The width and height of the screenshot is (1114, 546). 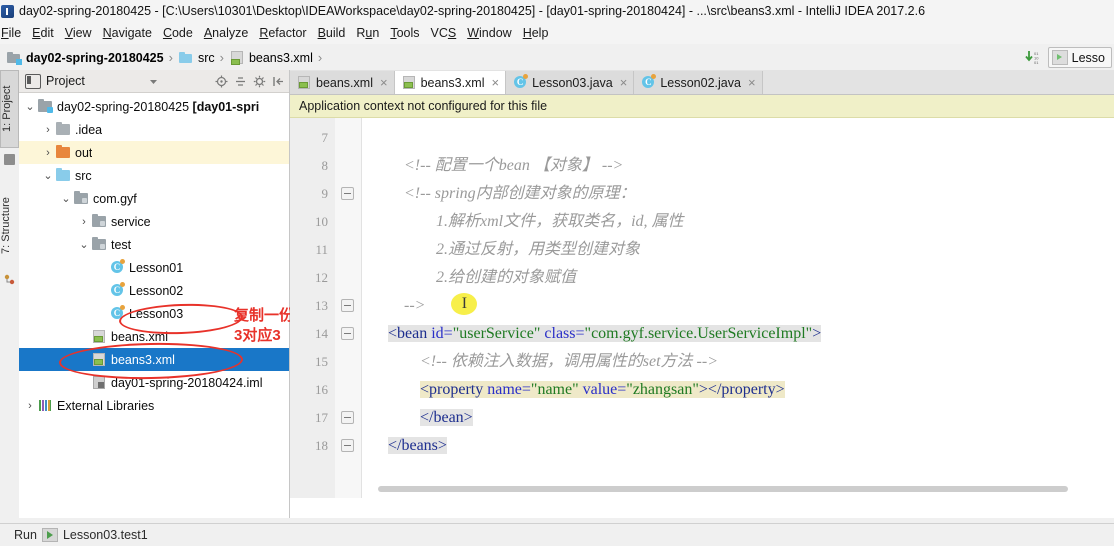 I want to click on tree-node-label: External Libraries, so click(x=106, y=405).